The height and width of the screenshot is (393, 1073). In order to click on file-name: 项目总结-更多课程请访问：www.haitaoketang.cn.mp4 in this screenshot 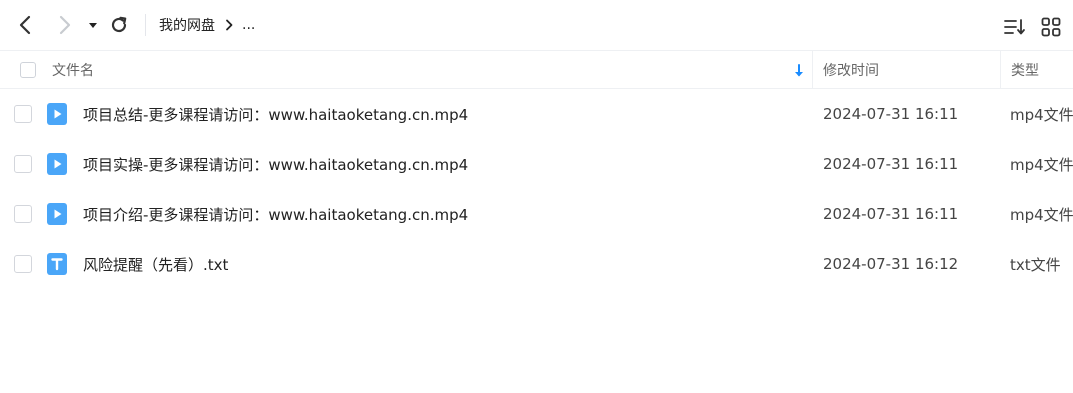, I will do `click(275, 114)`.